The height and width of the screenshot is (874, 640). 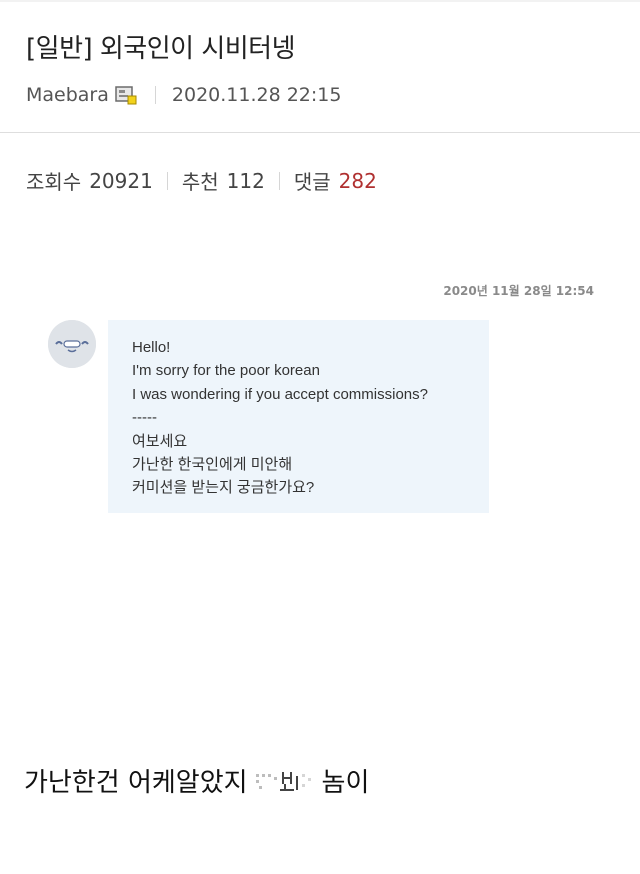 I want to click on avatar-icon, so click(x=72, y=344).